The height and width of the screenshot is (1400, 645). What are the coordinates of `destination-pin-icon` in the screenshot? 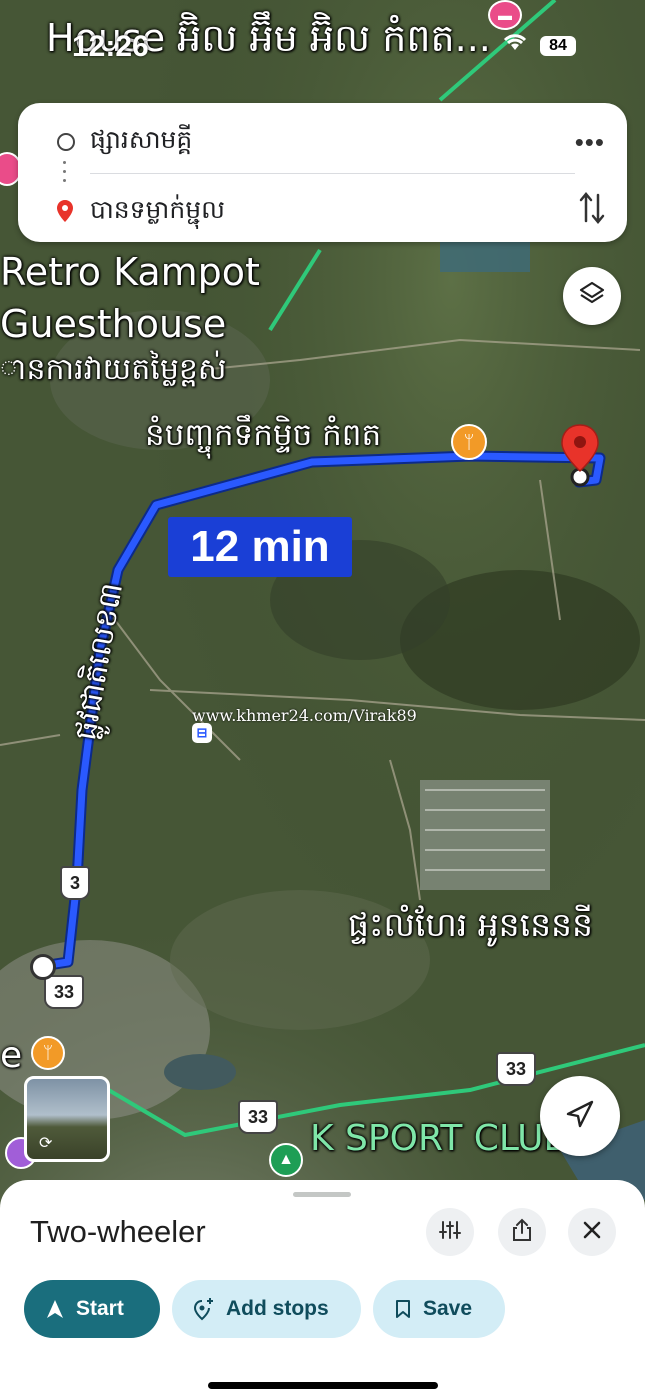 It's located at (580, 455).